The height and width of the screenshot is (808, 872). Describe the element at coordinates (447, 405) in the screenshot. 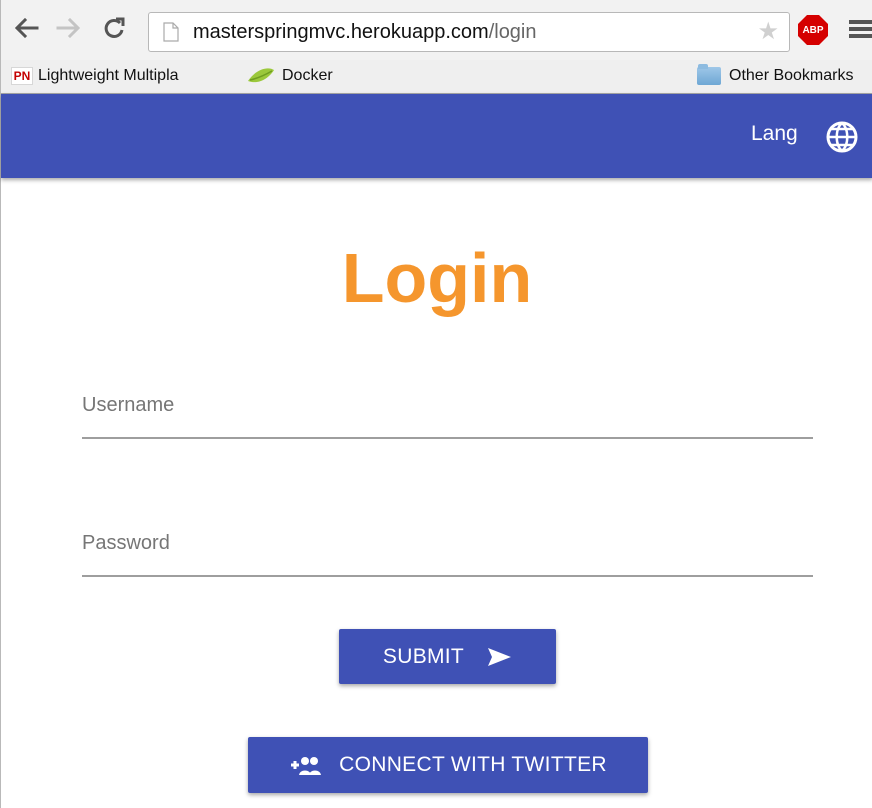

I see `username-input` at that location.